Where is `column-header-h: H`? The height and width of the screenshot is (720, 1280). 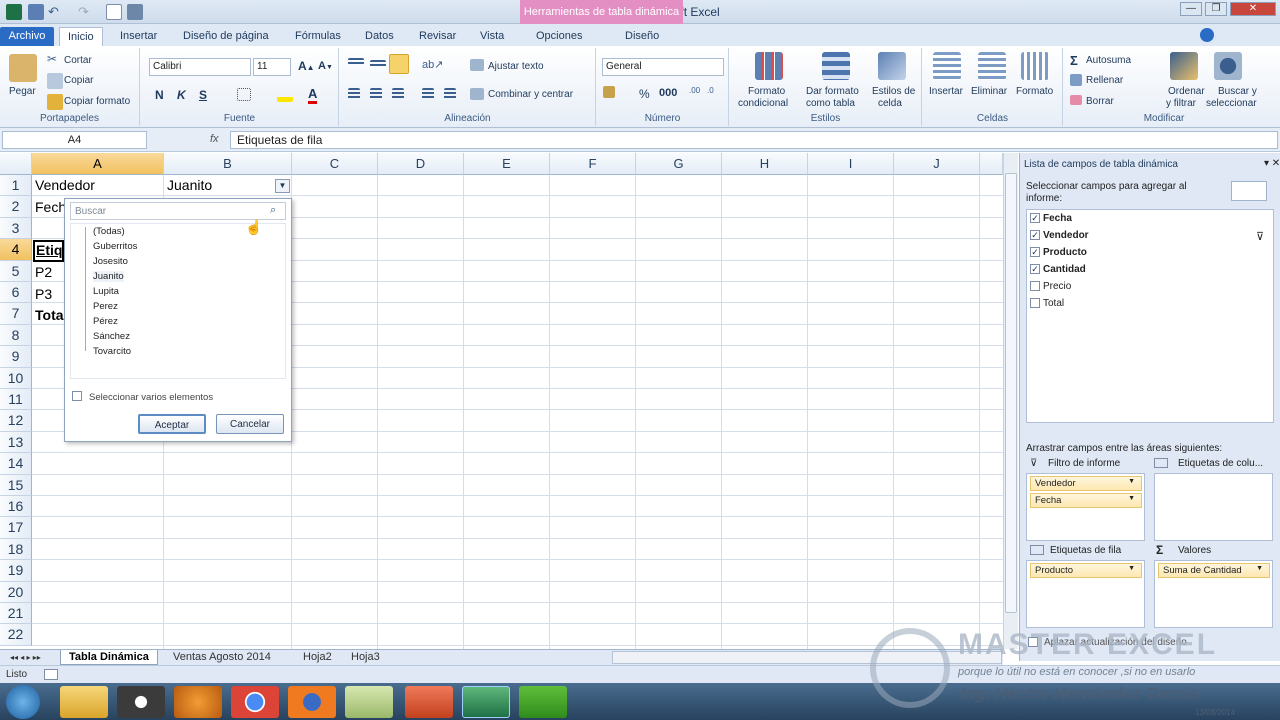
column-header-h: H is located at coordinates (765, 164).